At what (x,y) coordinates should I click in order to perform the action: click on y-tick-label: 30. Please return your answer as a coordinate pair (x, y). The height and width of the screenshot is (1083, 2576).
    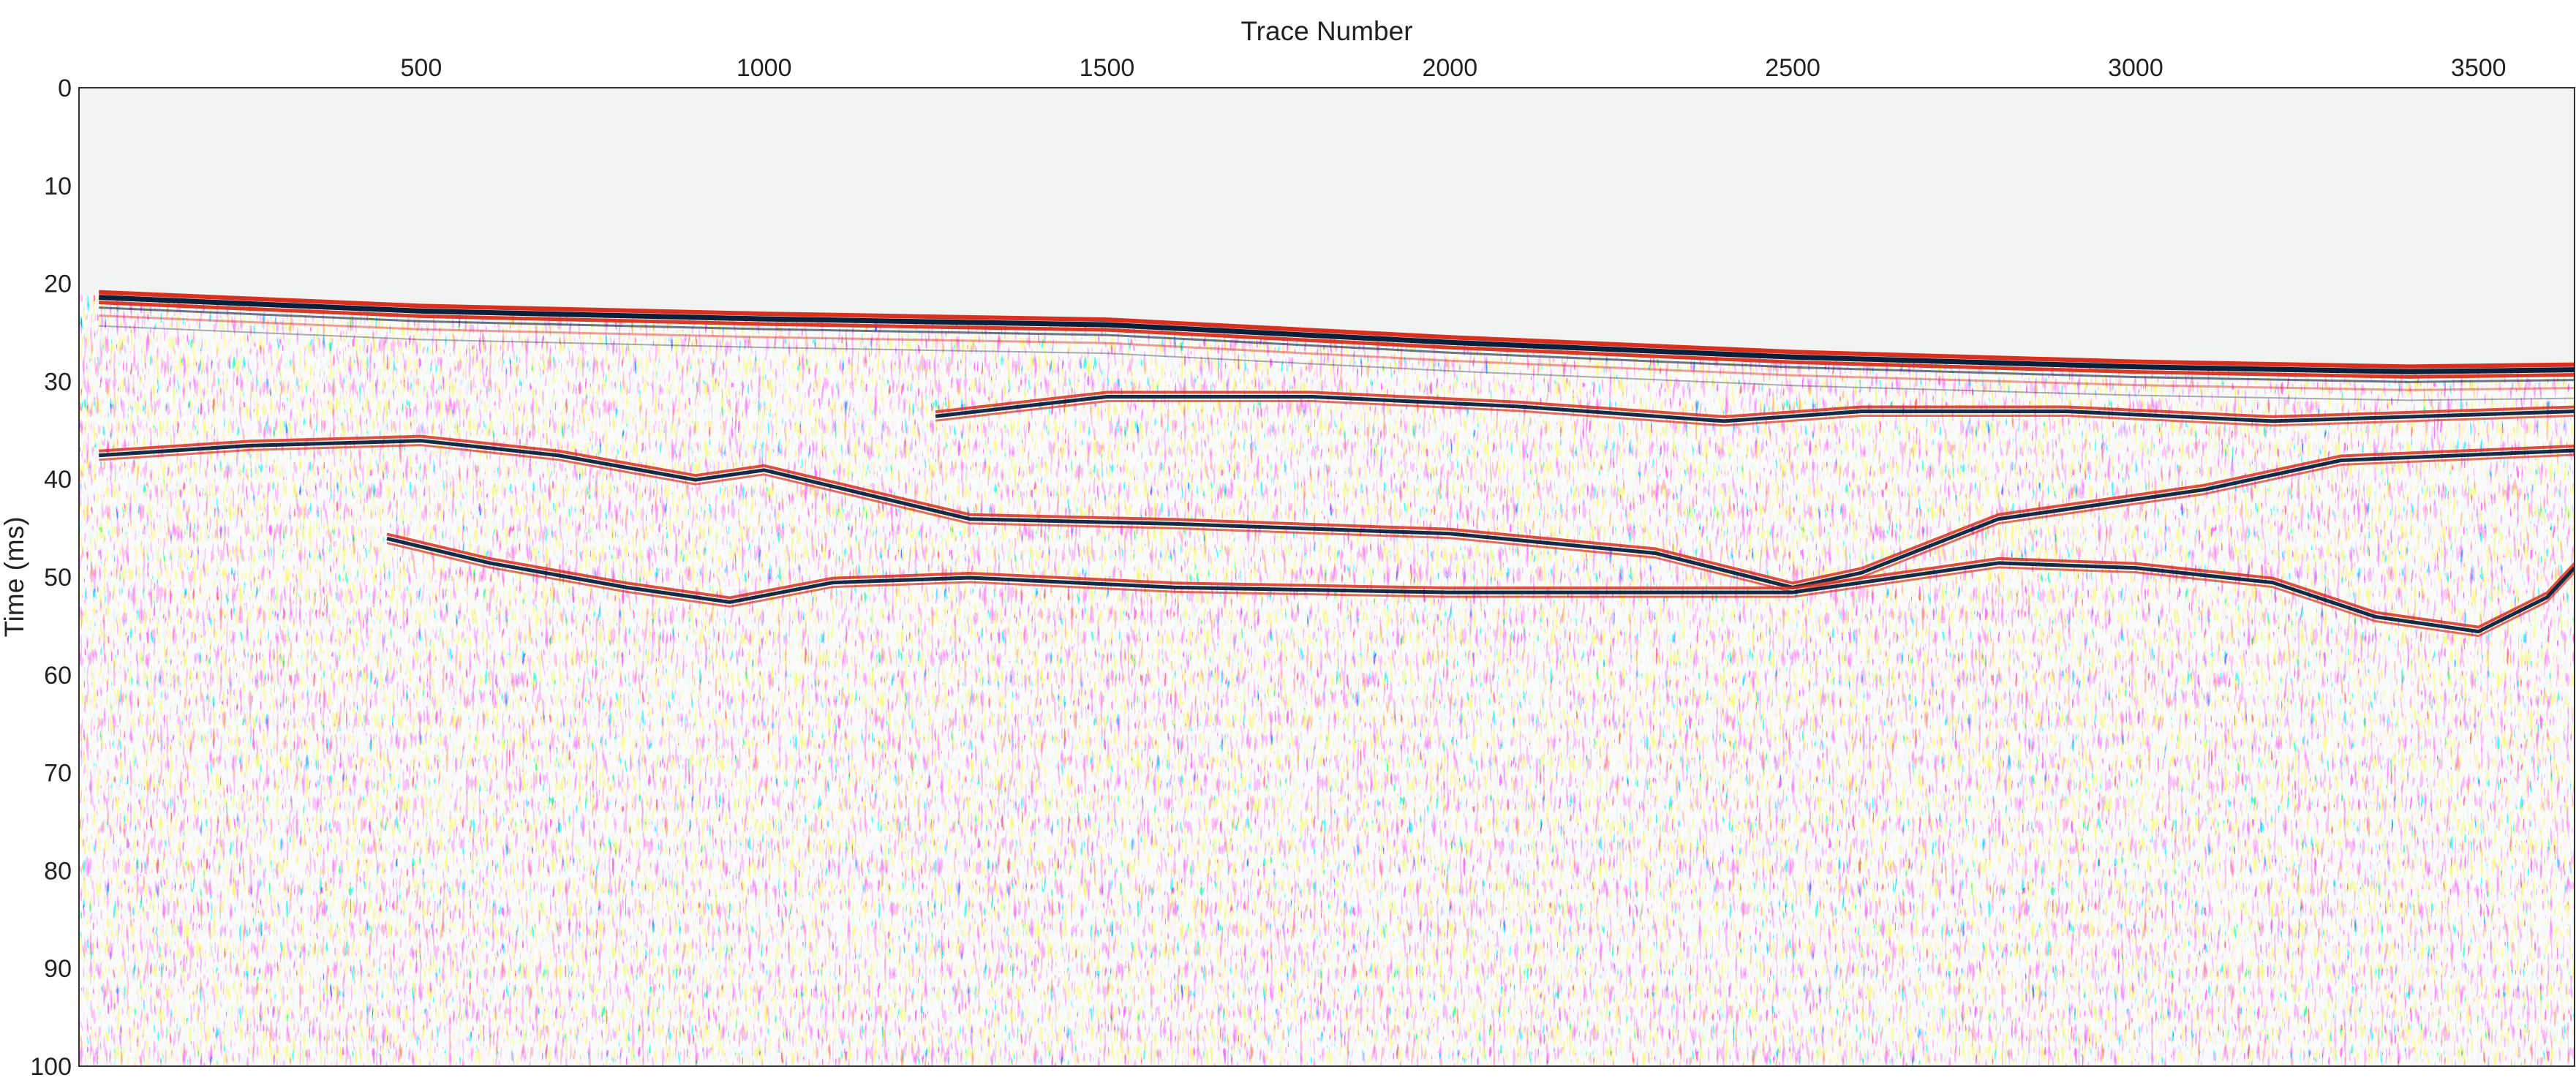
    Looking at the image, I should click on (58, 382).